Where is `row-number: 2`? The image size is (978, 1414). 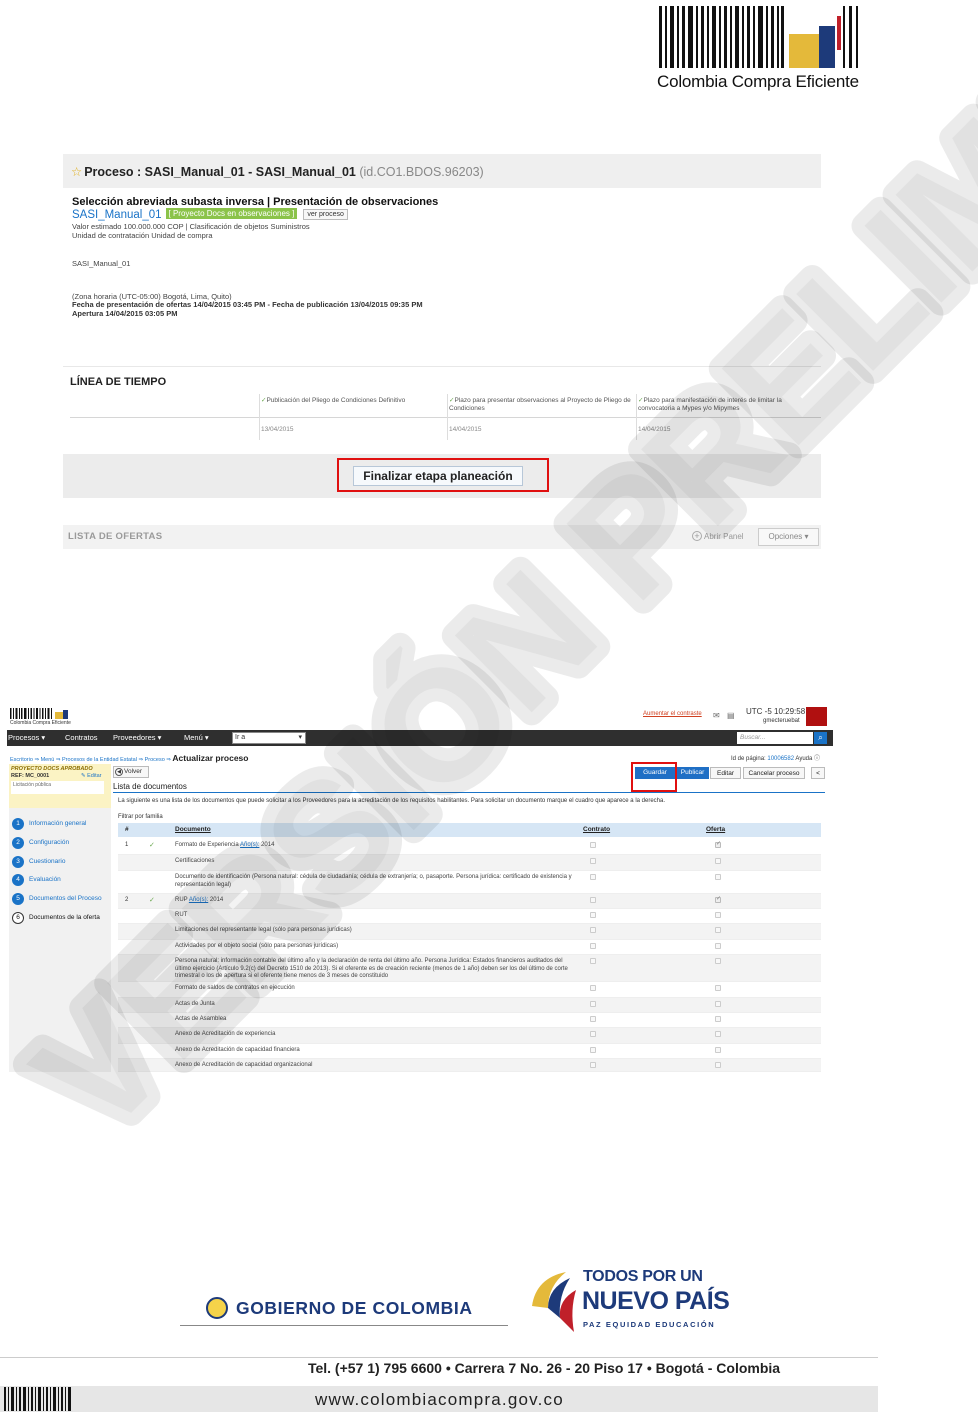 row-number: 2 is located at coordinates (127, 900).